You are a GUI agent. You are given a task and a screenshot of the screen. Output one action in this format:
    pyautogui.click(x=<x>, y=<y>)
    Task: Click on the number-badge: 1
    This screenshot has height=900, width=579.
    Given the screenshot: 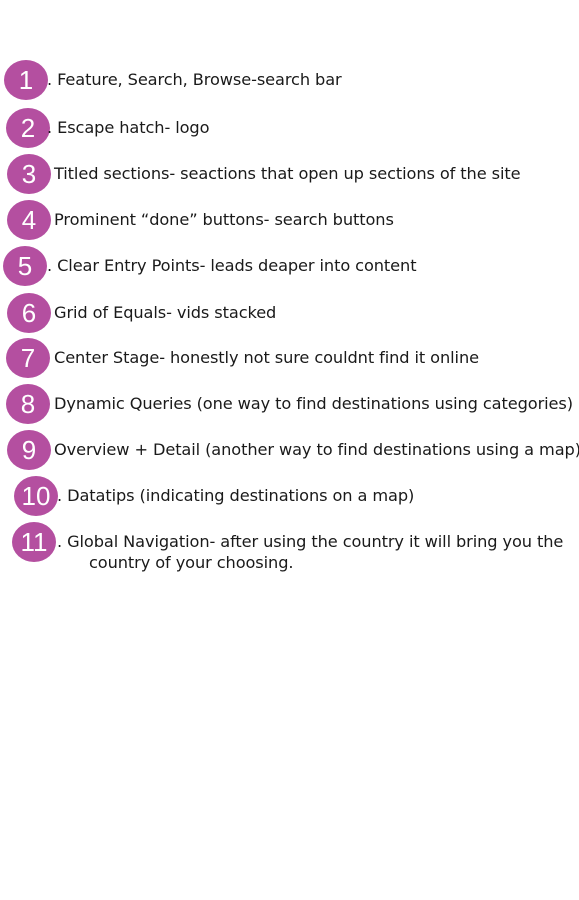 What is the action you would take?
    pyautogui.click(x=26, y=80)
    